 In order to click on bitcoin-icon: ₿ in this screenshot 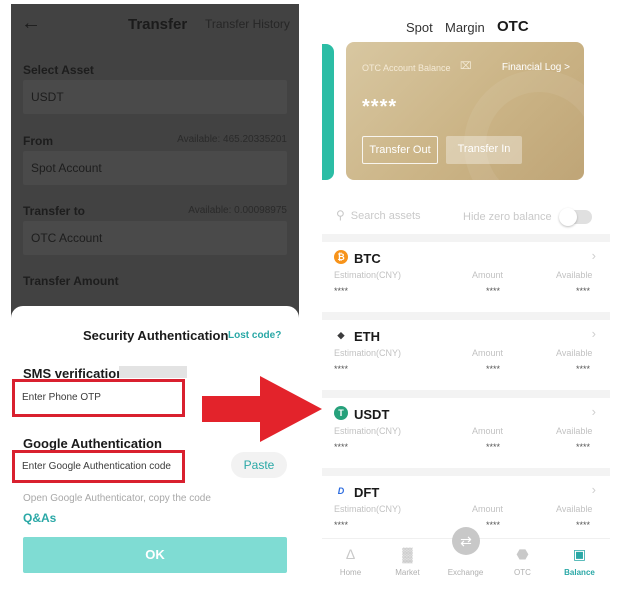, I will do `click(341, 257)`.